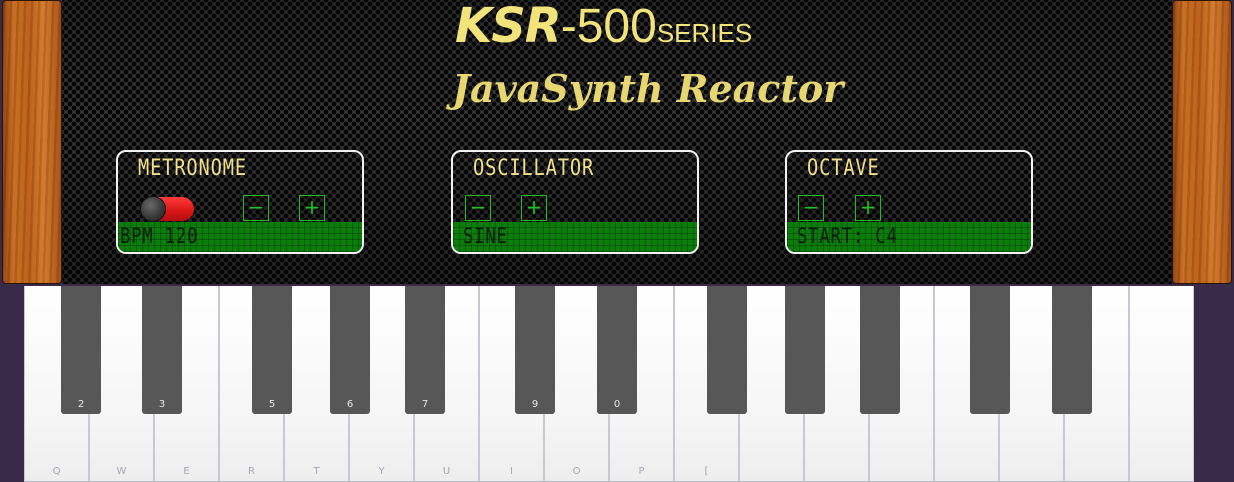 The image size is (1234, 482). What do you see at coordinates (909, 202) in the screenshot?
I see `octave-panel: OCTAVE − + START: C4` at bounding box center [909, 202].